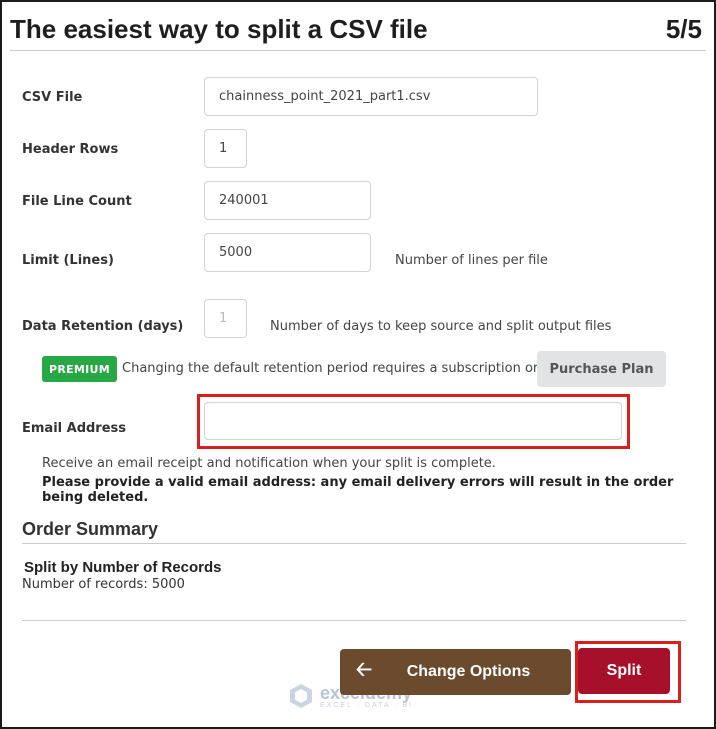 This screenshot has height=729, width=716. I want to click on page-title: The easiest way to split a CSV file, so click(219, 29).